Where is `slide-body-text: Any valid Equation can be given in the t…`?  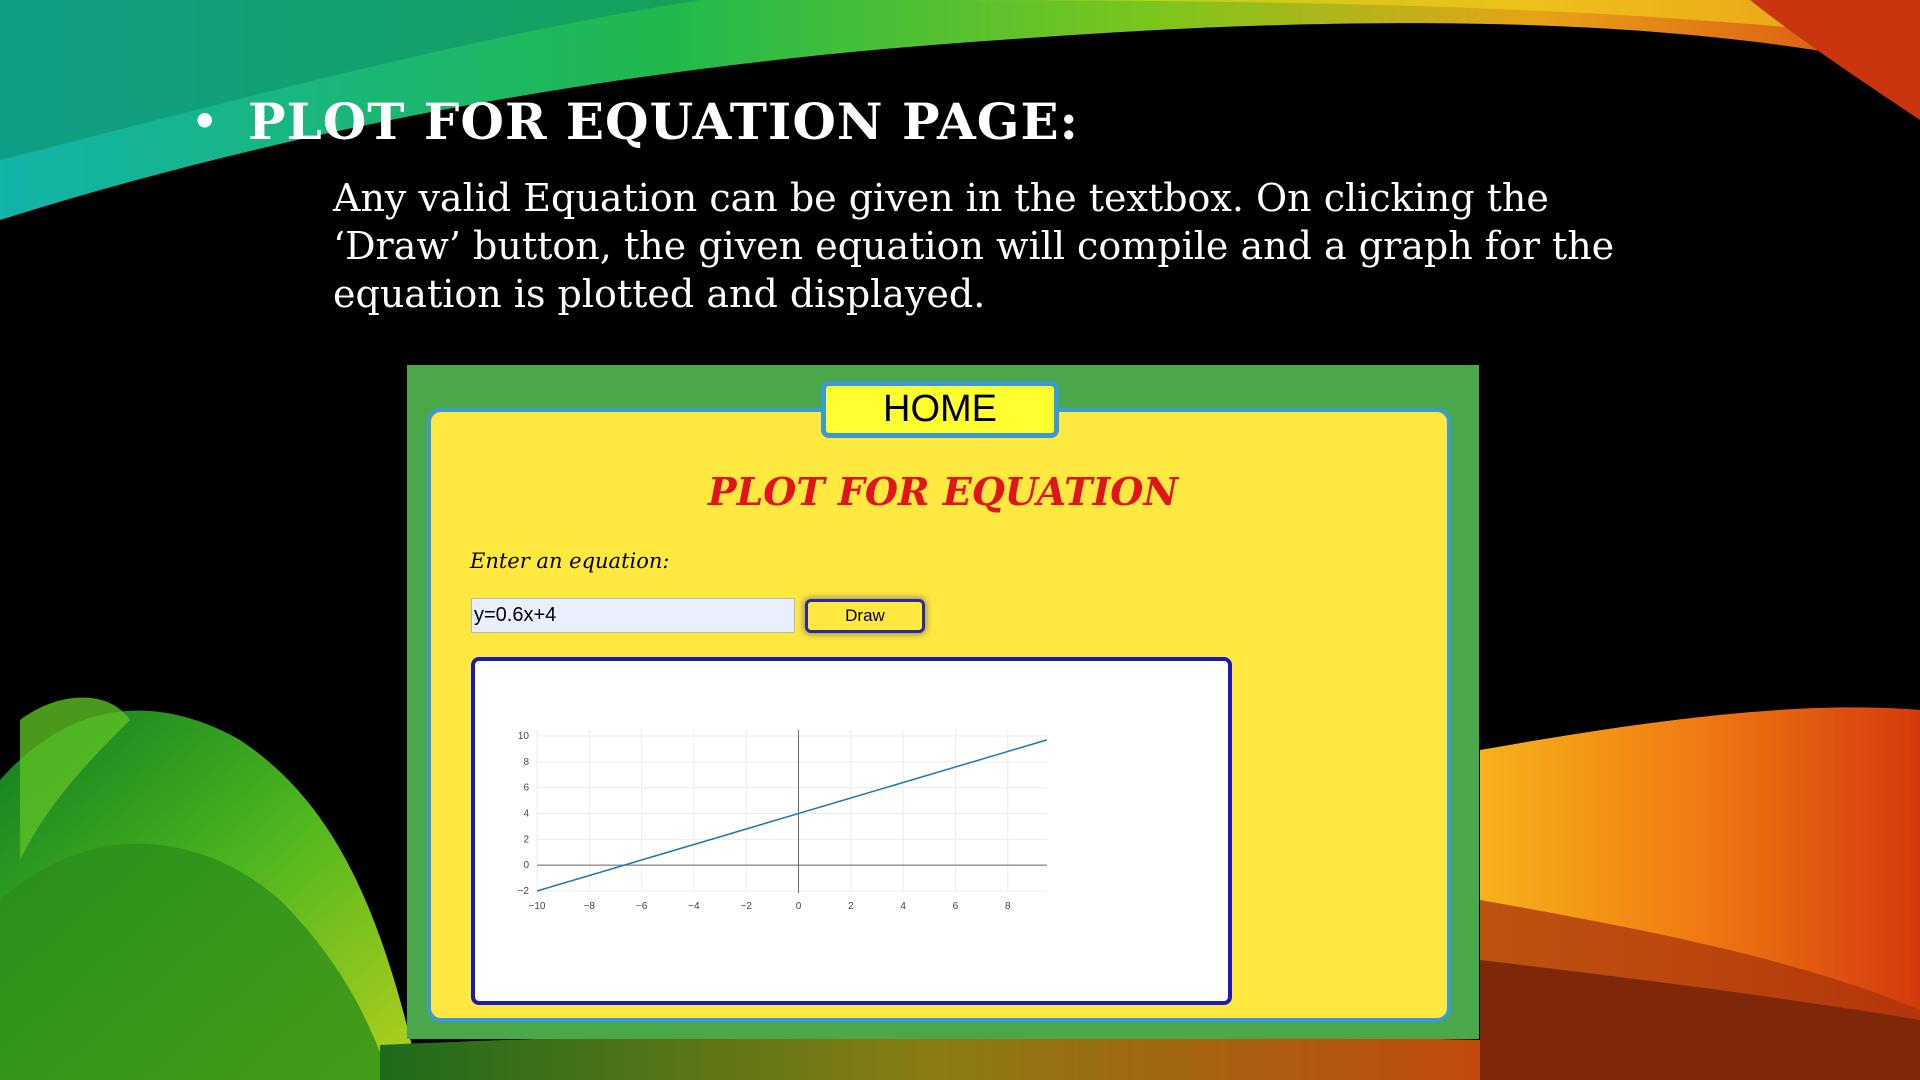 slide-body-text: Any valid Equation can be given in the t… is located at coordinates (974, 246).